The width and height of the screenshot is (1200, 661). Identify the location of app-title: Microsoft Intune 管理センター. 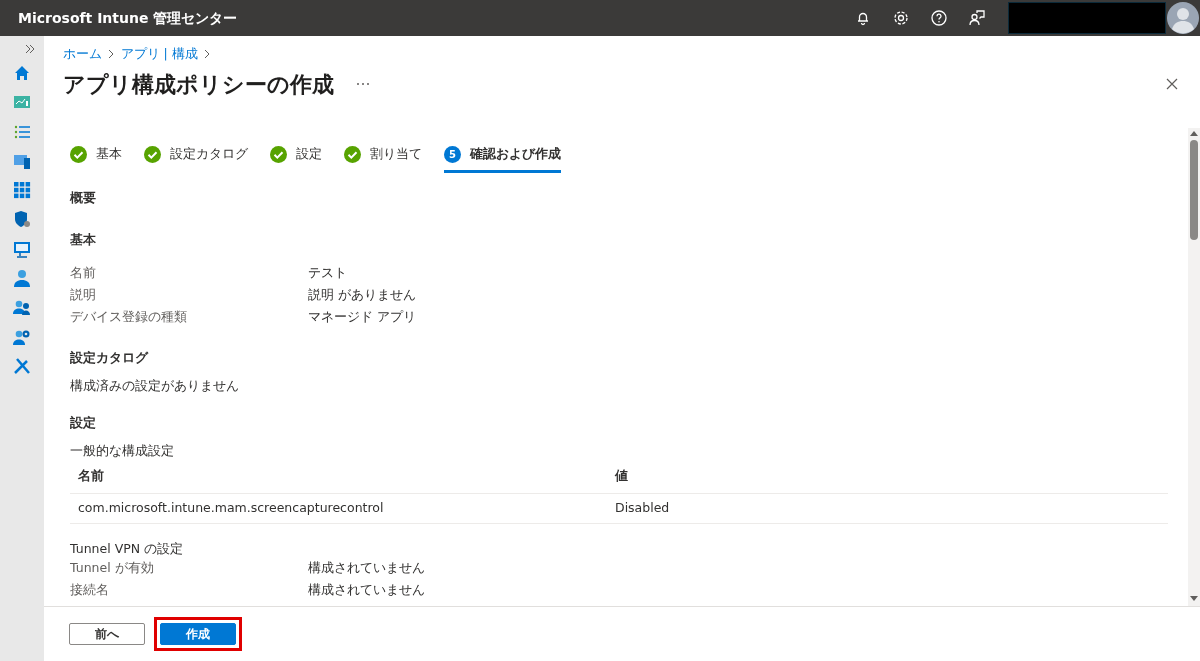
(127, 18).